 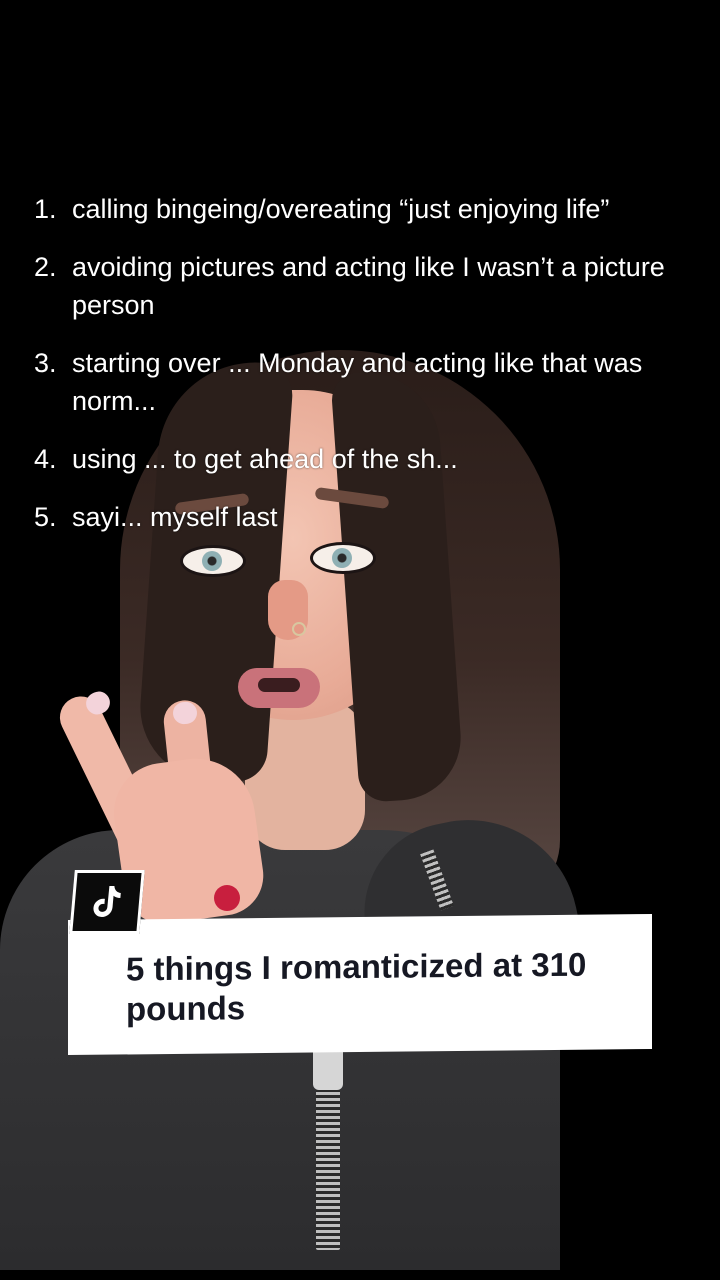 I want to click on caption-card: 5 things I romanticized at 310 pounds, so click(x=360, y=984).